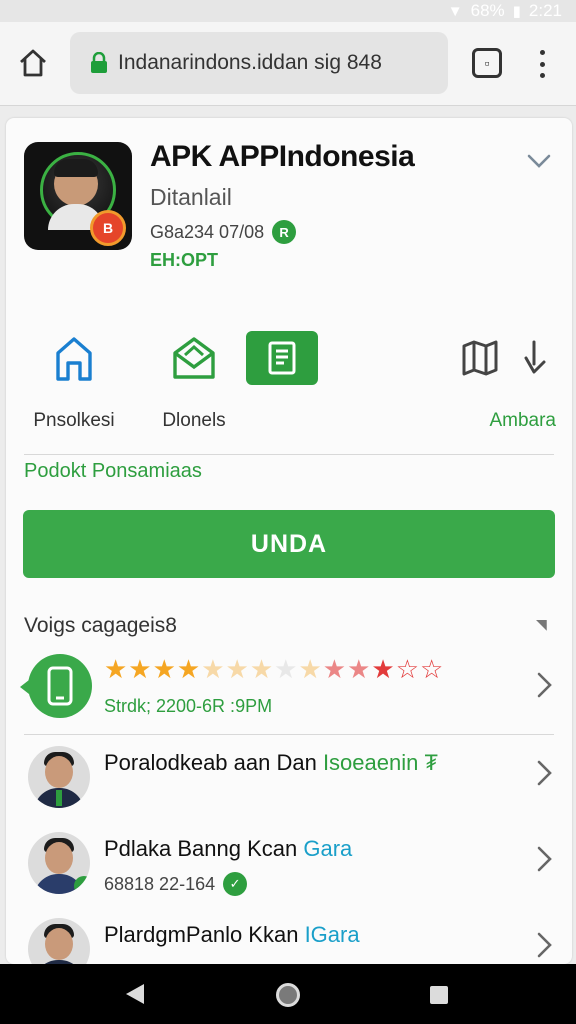  I want to click on lock-icon, so click(99, 62).